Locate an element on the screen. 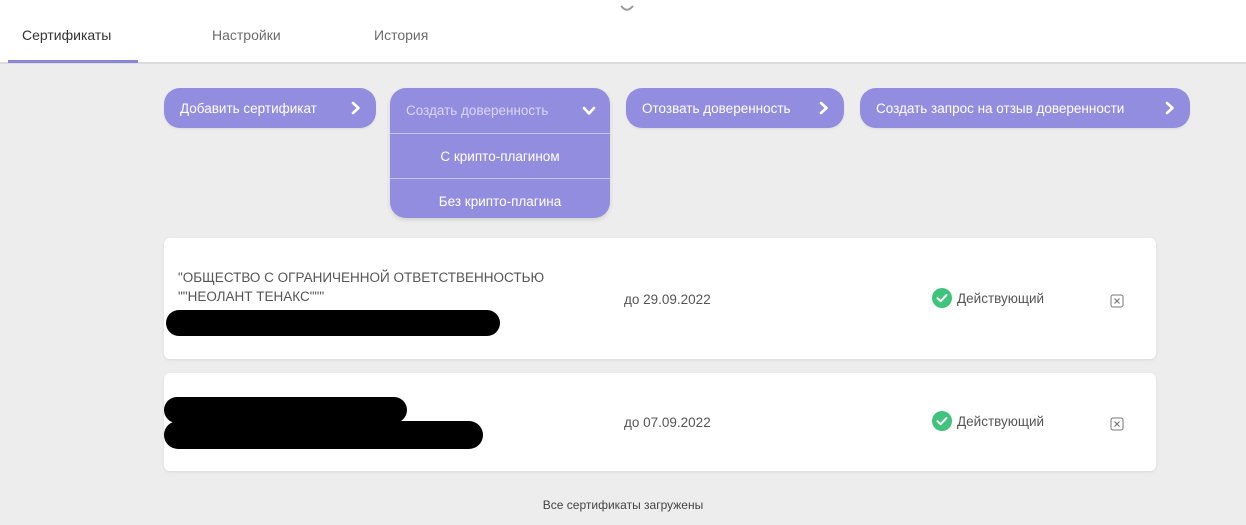  menu-item-with-crypto-plugin: С крипто-плагином is located at coordinates (500, 156).